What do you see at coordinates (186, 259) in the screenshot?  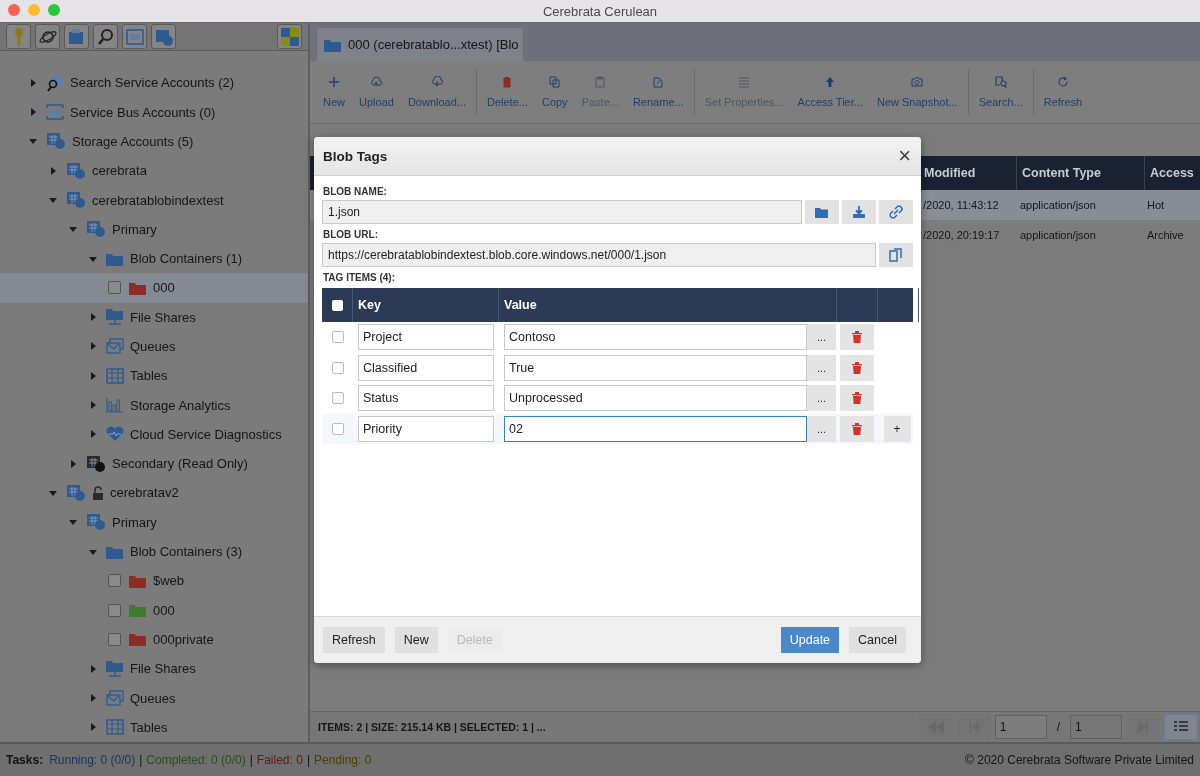 I see `tree-item: Blob Containers (1)` at bounding box center [186, 259].